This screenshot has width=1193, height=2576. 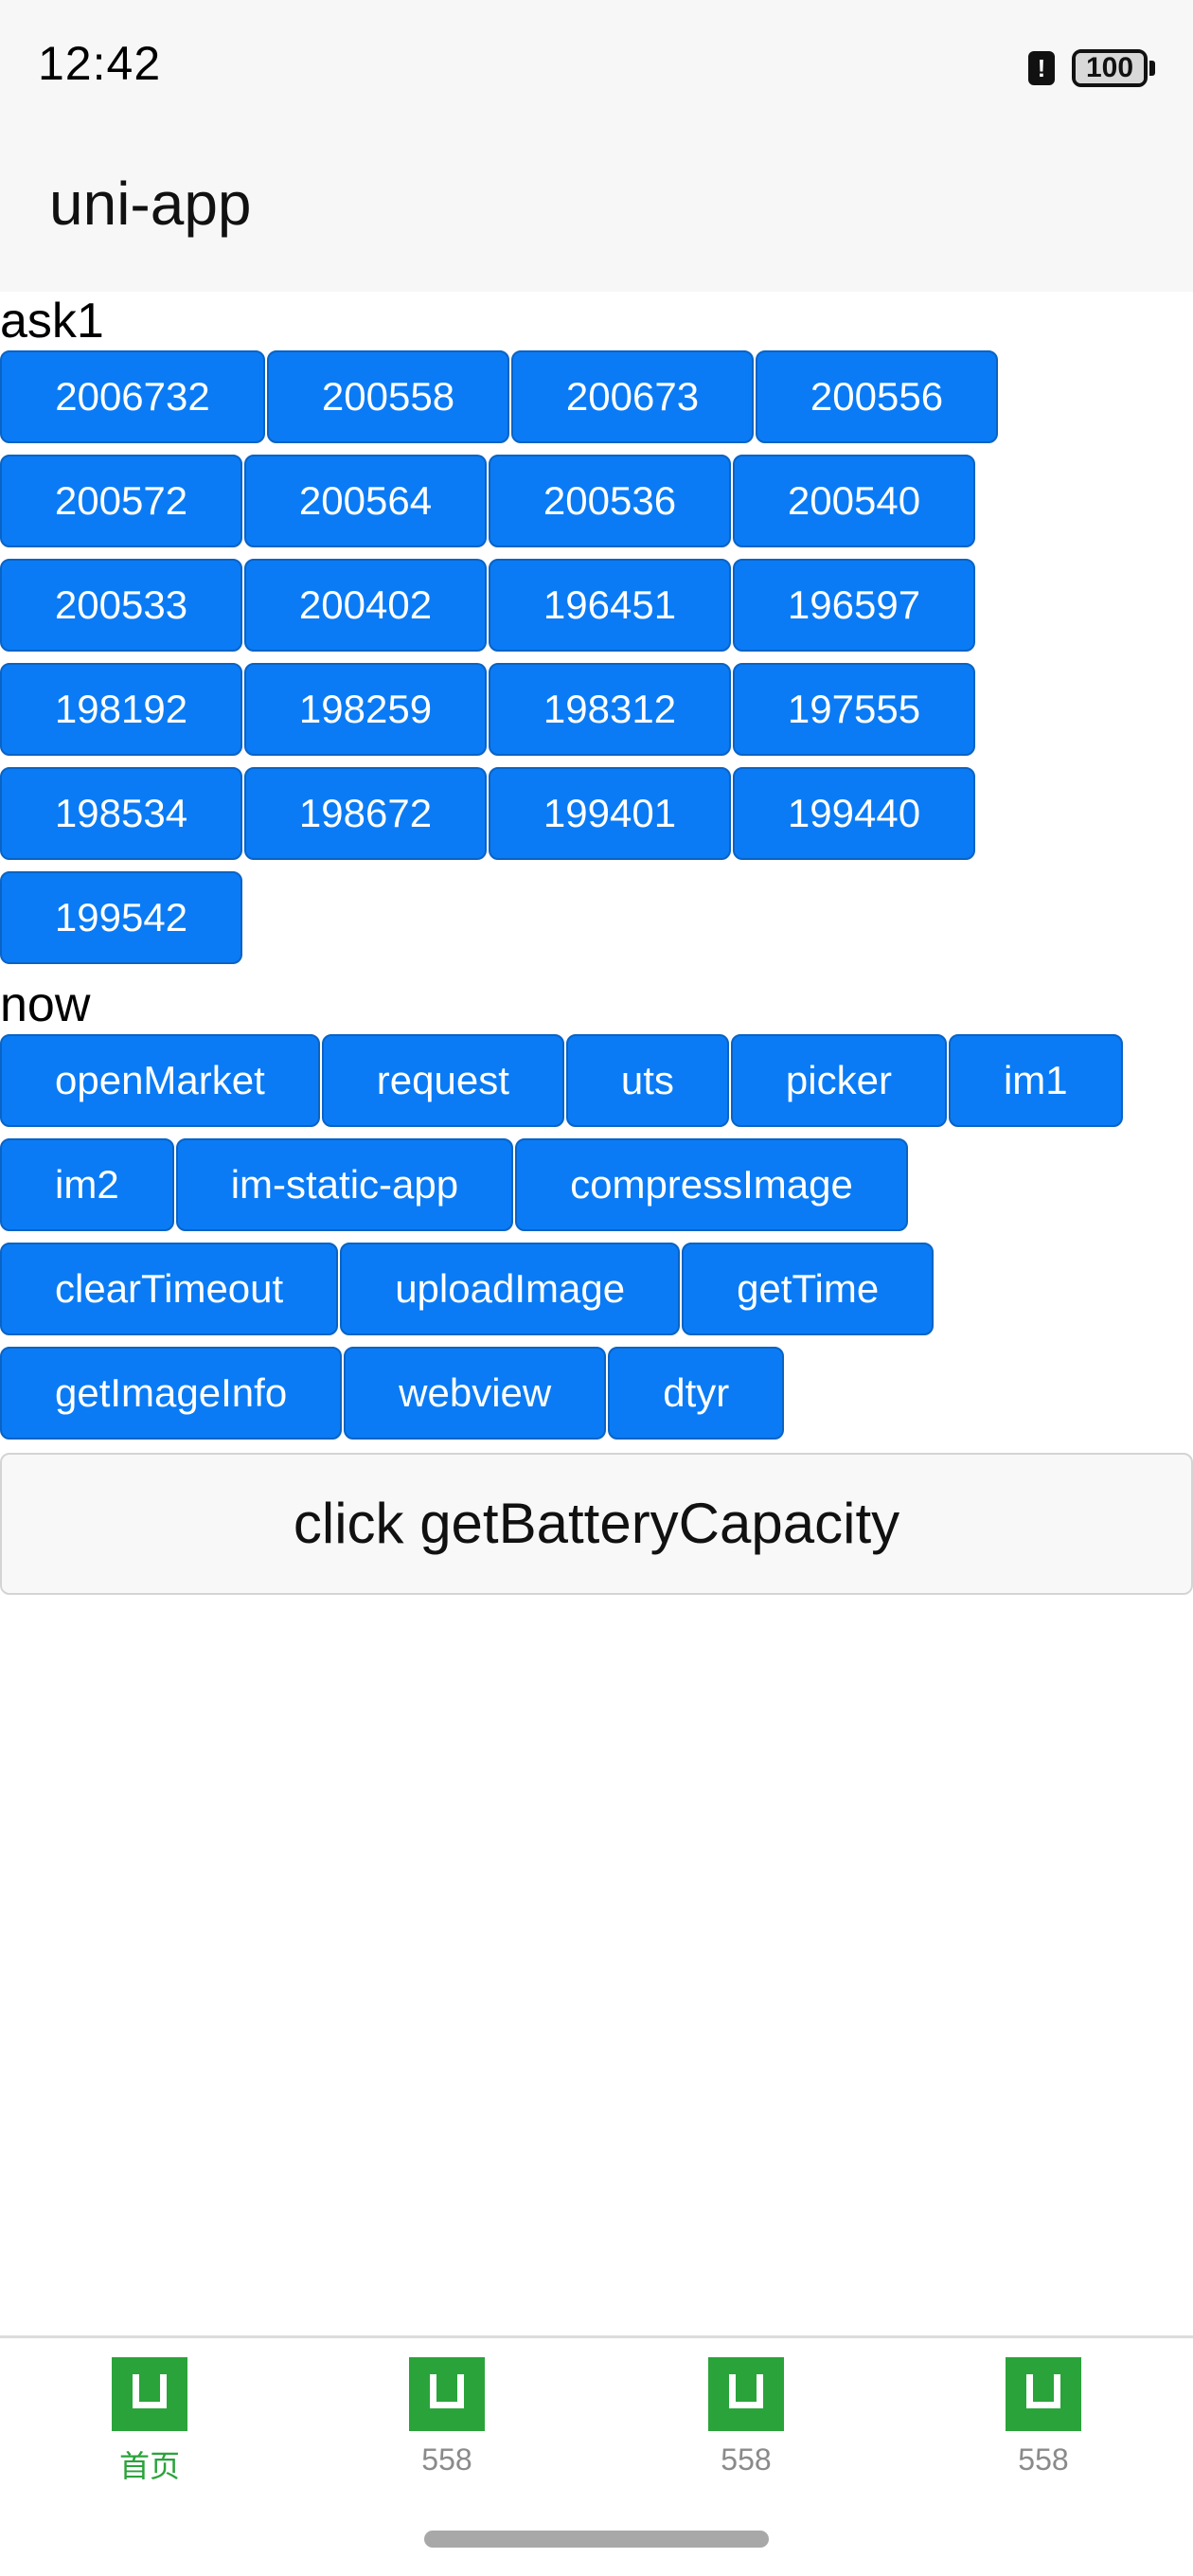 What do you see at coordinates (365, 605) in the screenshot?
I see `ask1-button: 200402` at bounding box center [365, 605].